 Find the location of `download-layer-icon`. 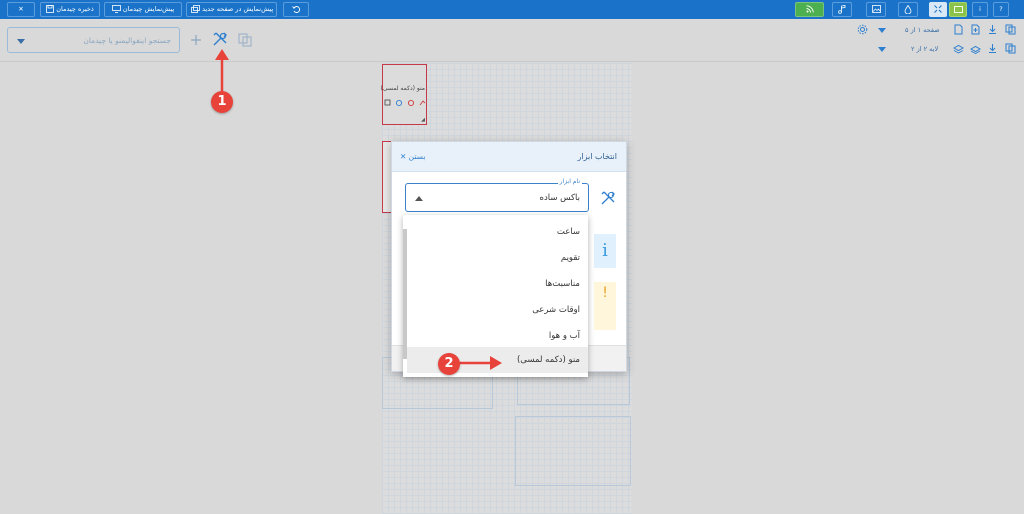

download-layer-icon is located at coordinates (992, 48).